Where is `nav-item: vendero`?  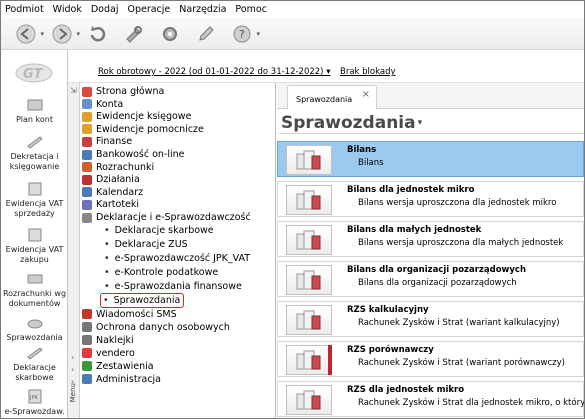
nav-item: vendero is located at coordinates (108, 353).